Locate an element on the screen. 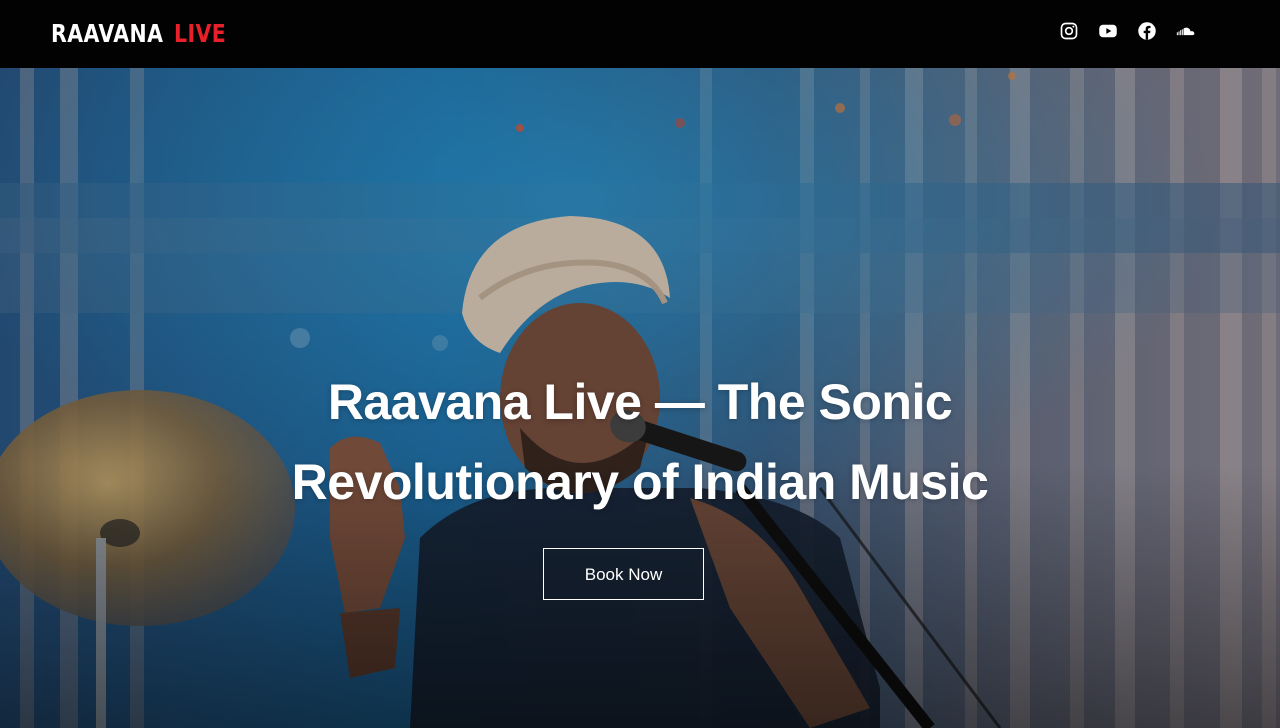  site-header: RAAVANA LIVE is located at coordinates (640, 34).